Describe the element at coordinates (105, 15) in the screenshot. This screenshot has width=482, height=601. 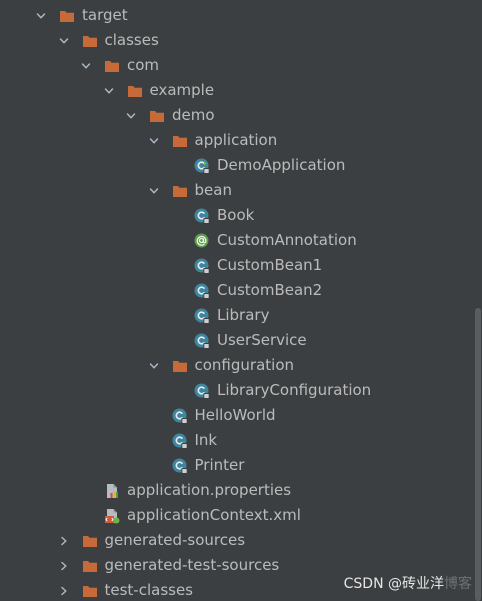
I see `tree-item-label: target` at that location.